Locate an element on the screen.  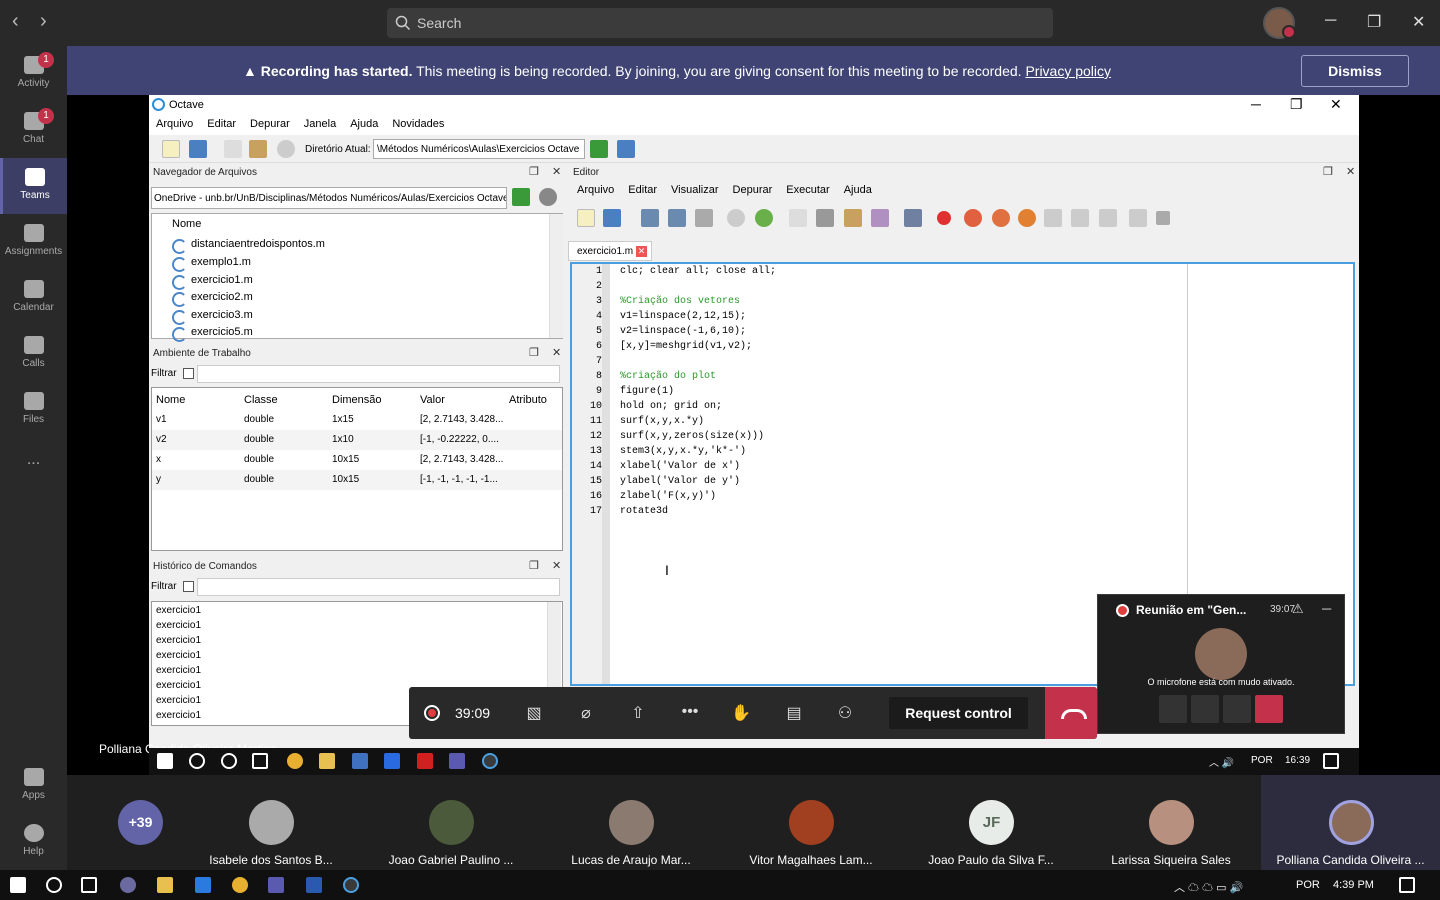
col-header: Dimensão is located at coordinates (357, 400).